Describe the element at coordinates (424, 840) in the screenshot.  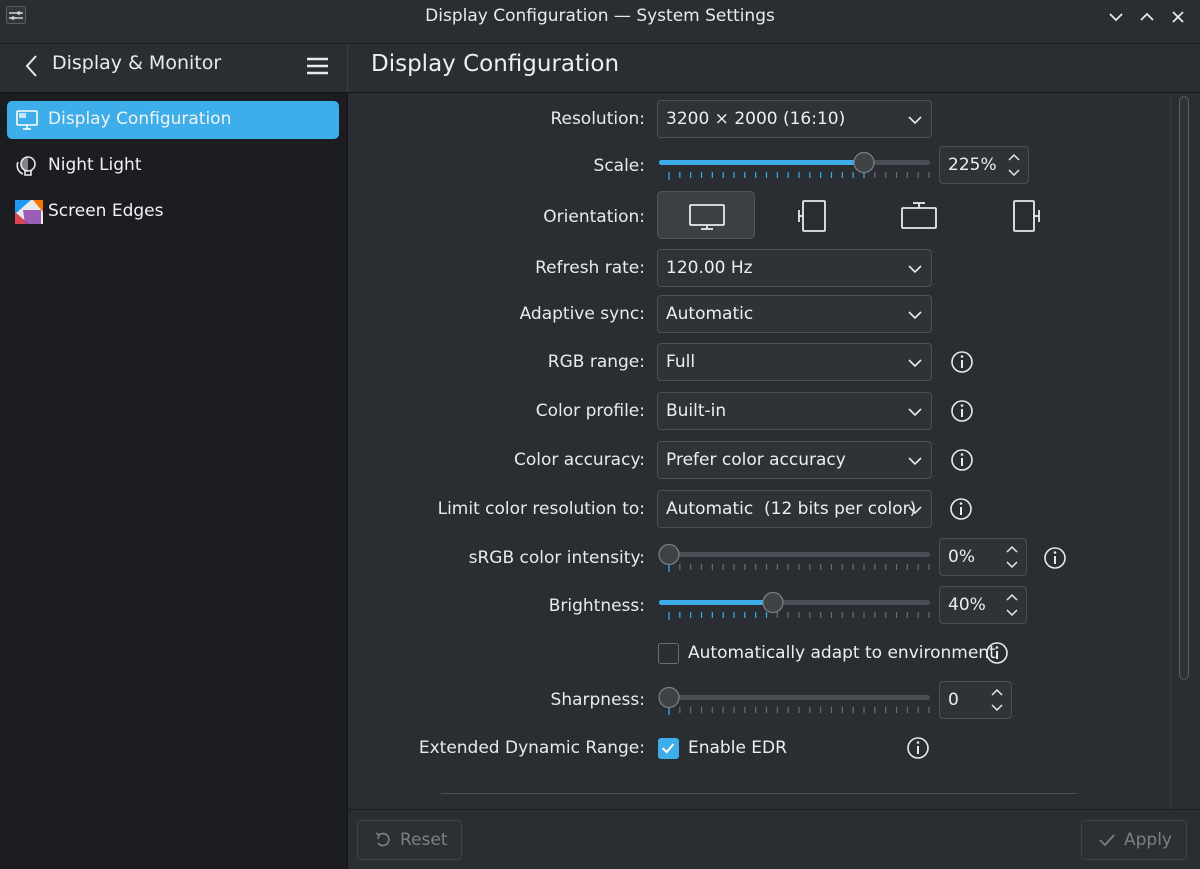
I see `reset-label: Reset` at that location.